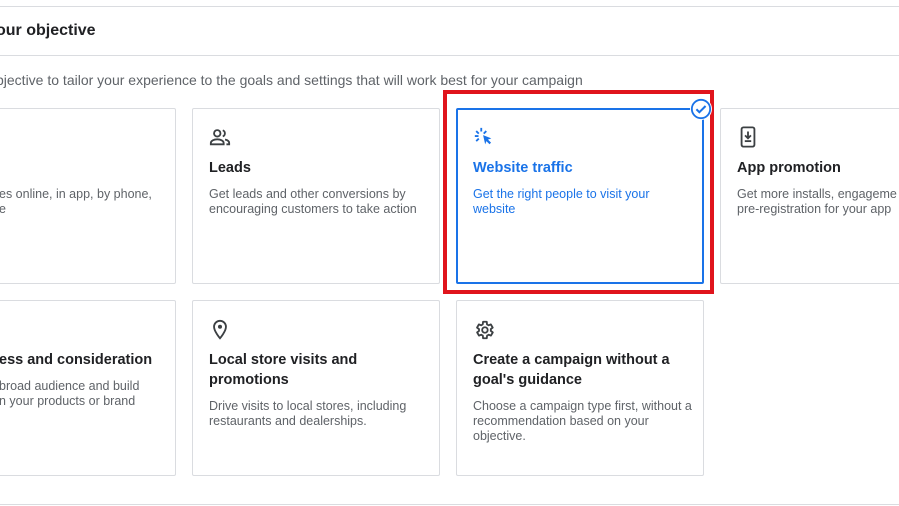  I want to click on card-title: App promotion, so click(789, 168).